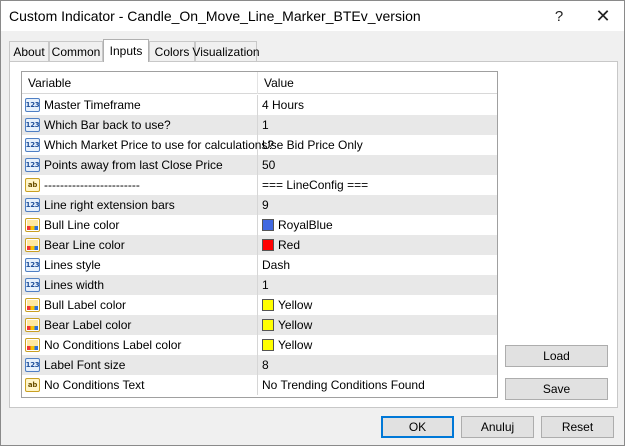  I want to click on value-cell: === LineConfig ===, so click(377, 185).